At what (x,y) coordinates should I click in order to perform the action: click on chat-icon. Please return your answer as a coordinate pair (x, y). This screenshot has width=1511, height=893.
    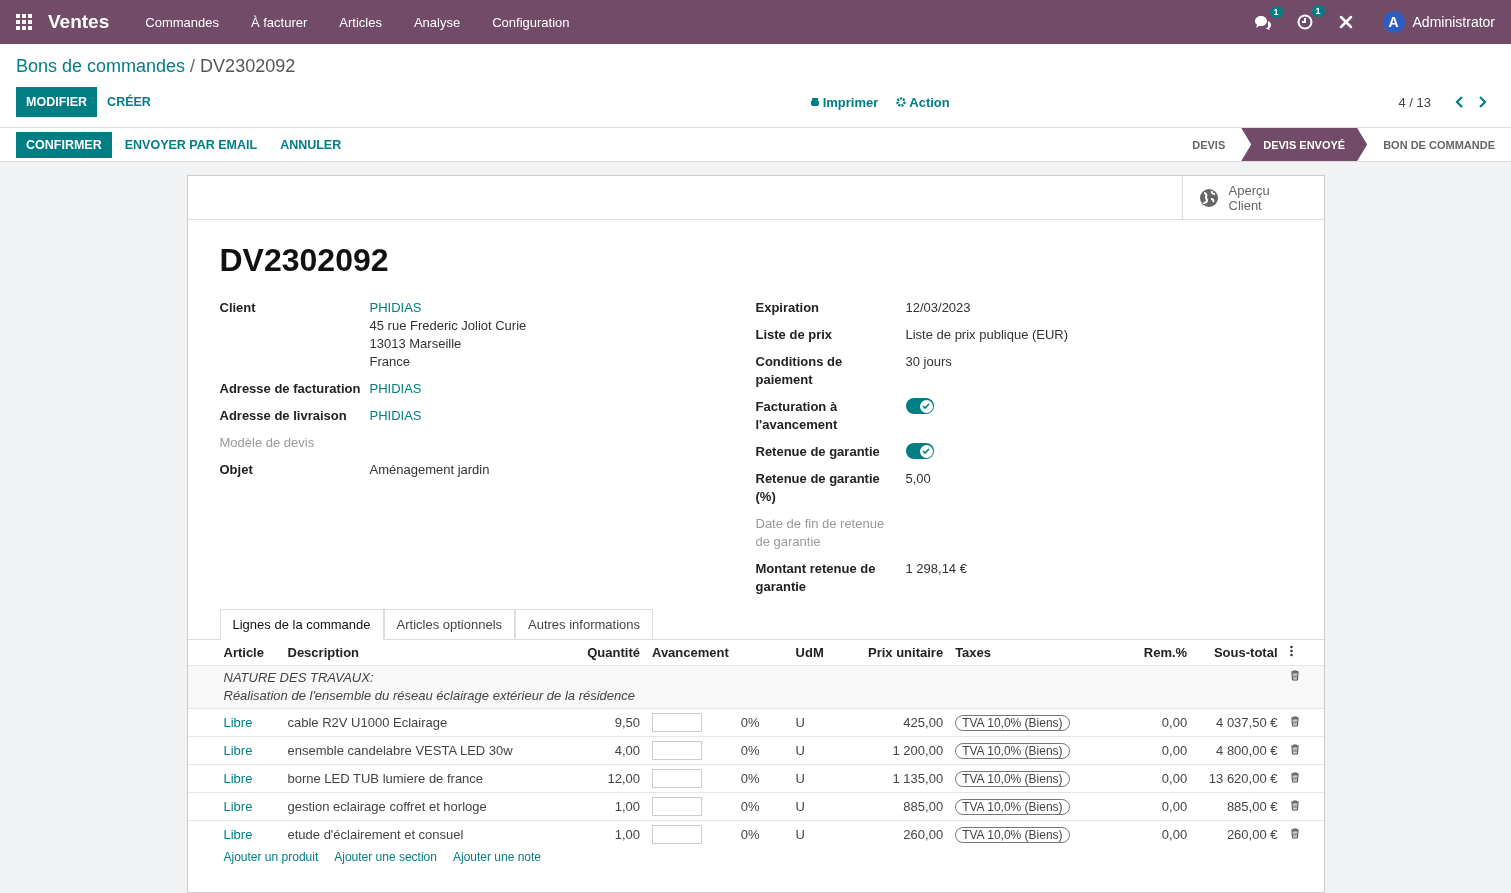
    Looking at the image, I should click on (1262, 22).